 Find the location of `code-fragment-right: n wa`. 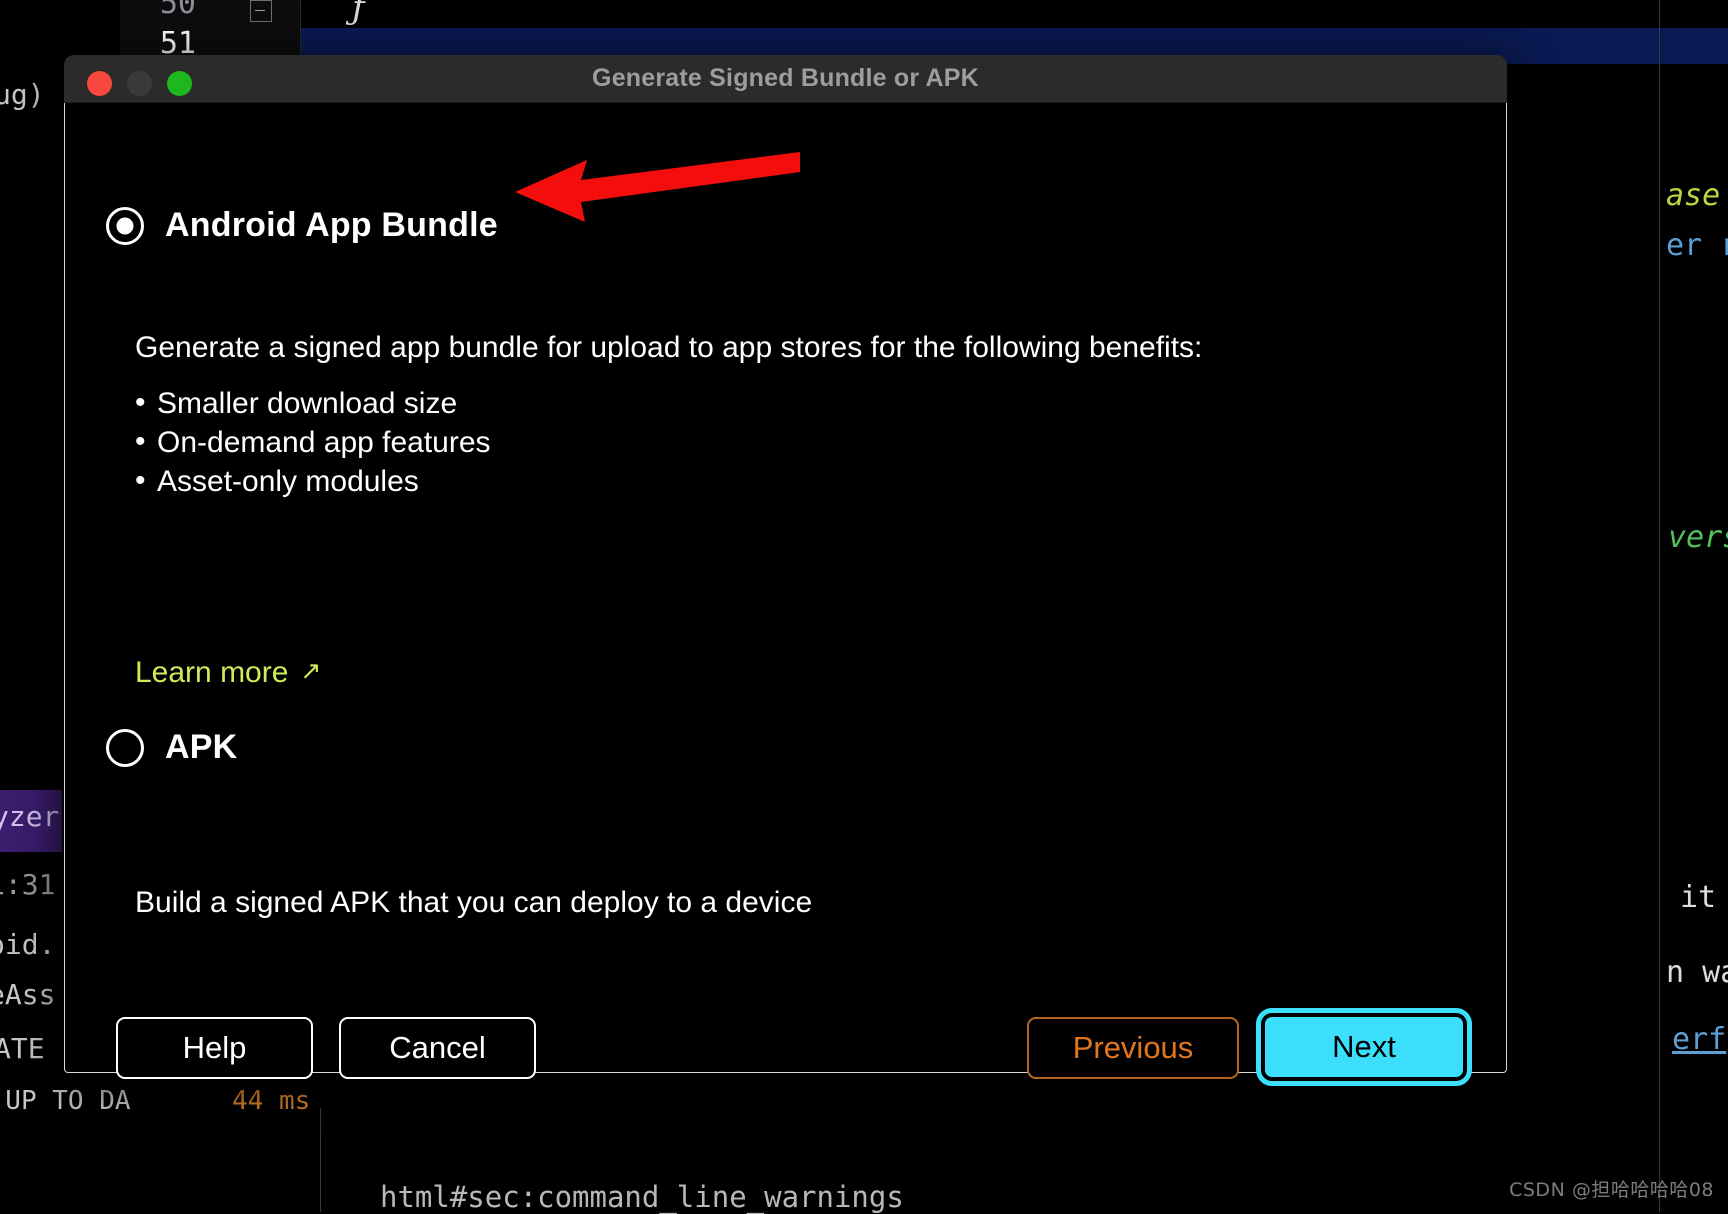

code-fragment-right: n wa is located at coordinates (1697, 972).